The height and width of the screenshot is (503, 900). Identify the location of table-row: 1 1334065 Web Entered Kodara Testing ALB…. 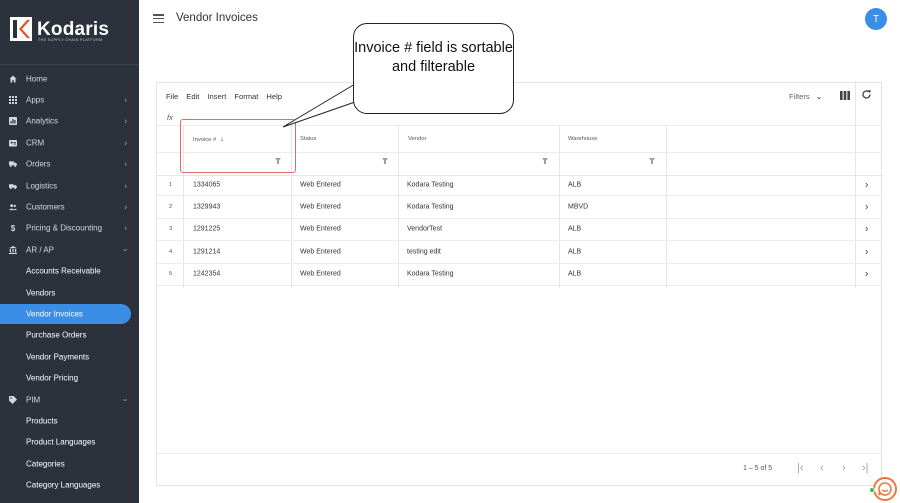
(520, 185).